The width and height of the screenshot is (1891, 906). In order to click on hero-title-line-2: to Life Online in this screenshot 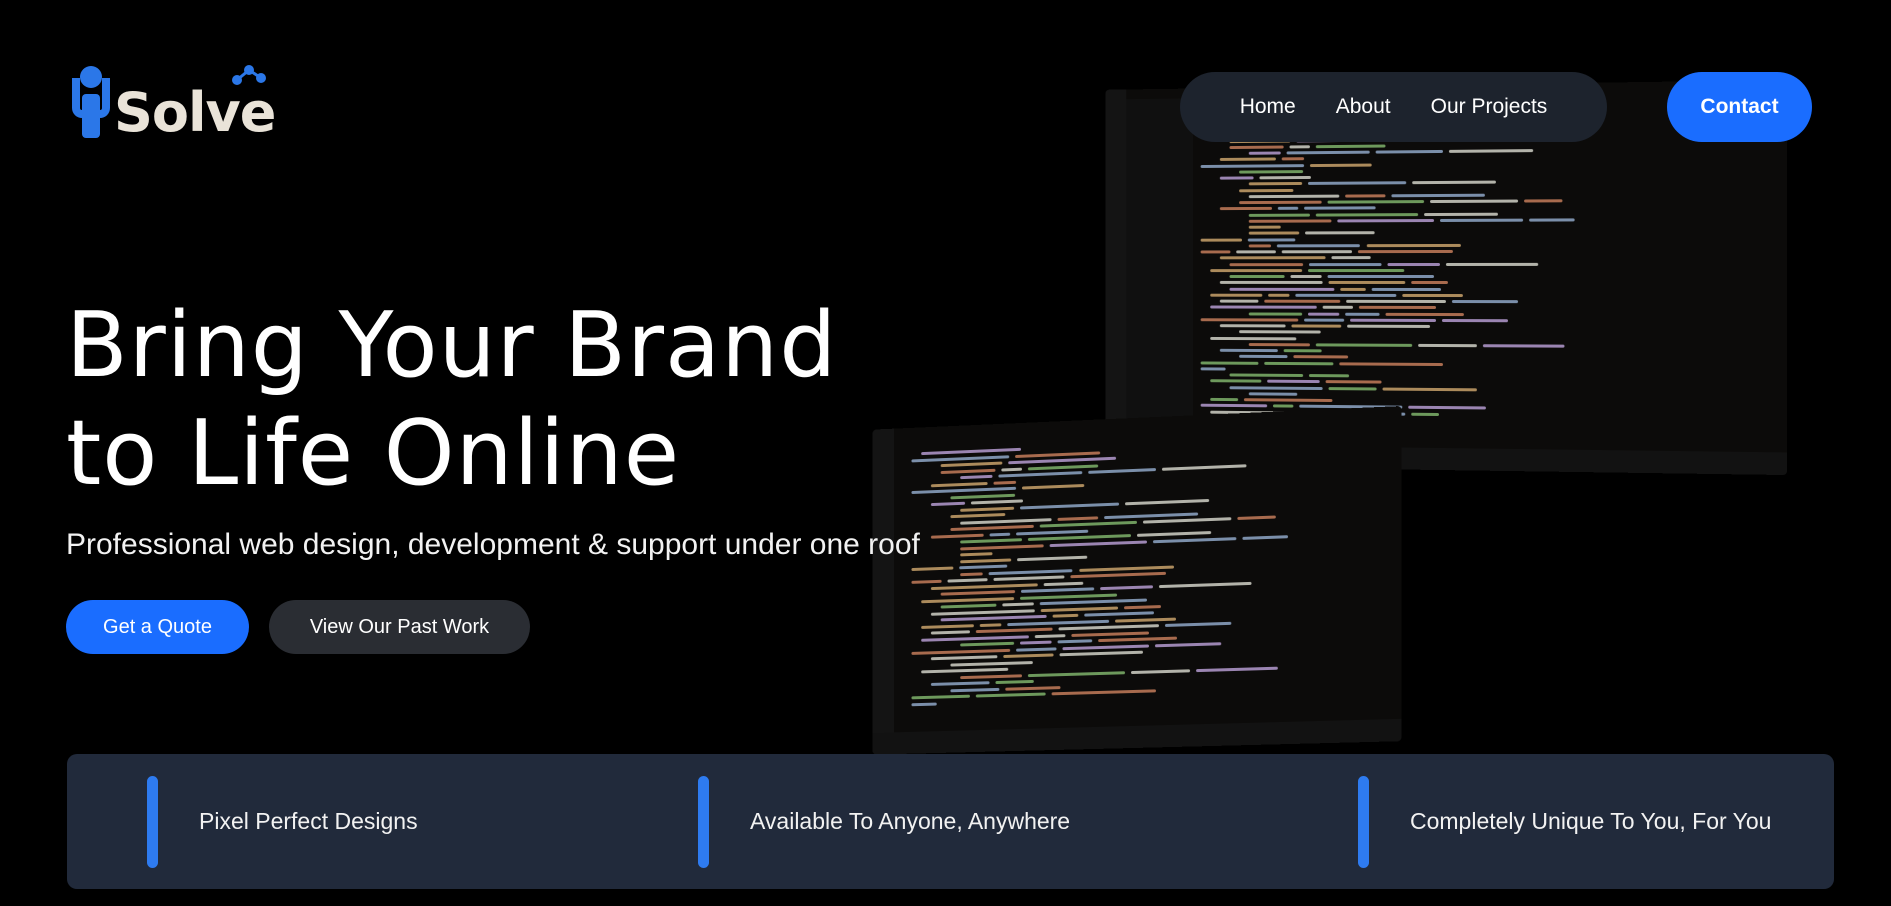, I will do `click(373, 453)`.